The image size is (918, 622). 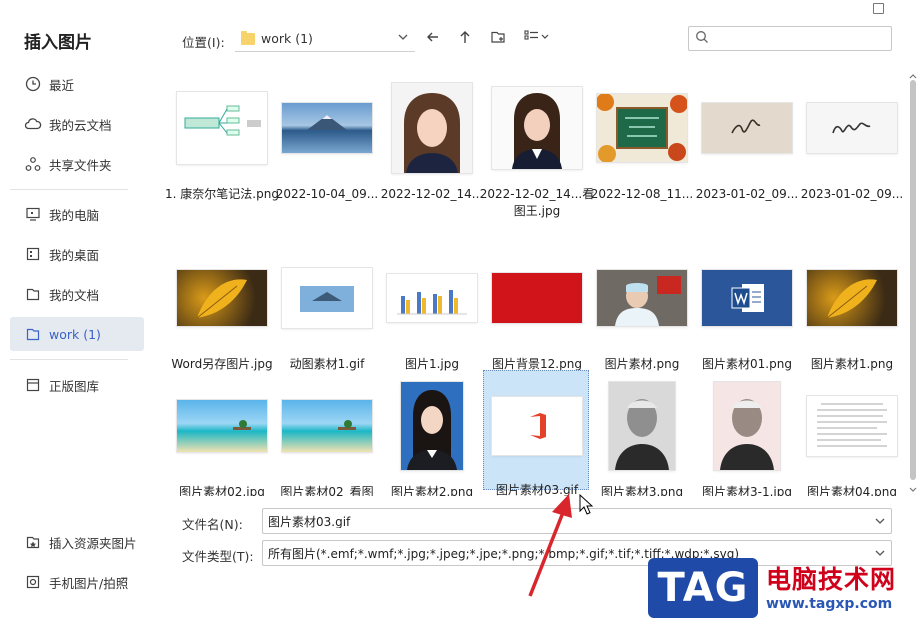 What do you see at coordinates (327, 364) in the screenshot?
I see `file-name: 动图素材1.gif` at bounding box center [327, 364].